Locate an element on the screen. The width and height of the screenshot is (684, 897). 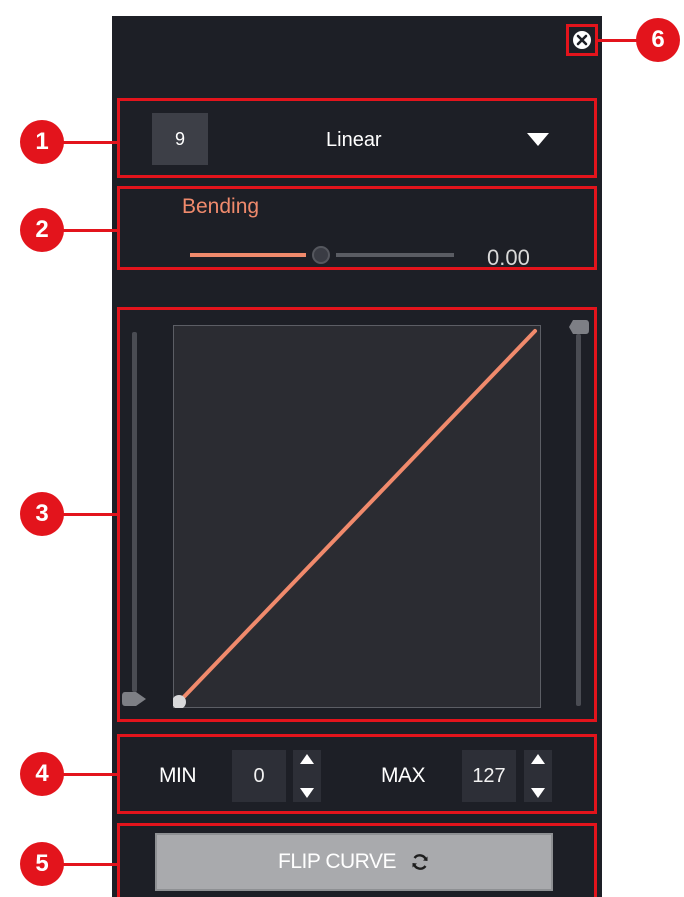
flip-curve-label: FLIP CURVE is located at coordinates (337, 861).